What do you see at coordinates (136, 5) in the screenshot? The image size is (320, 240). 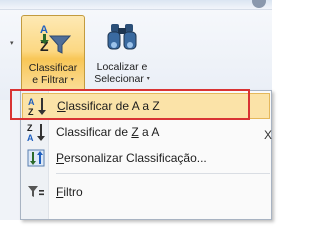 I see `ribbon-top-edge` at bounding box center [136, 5].